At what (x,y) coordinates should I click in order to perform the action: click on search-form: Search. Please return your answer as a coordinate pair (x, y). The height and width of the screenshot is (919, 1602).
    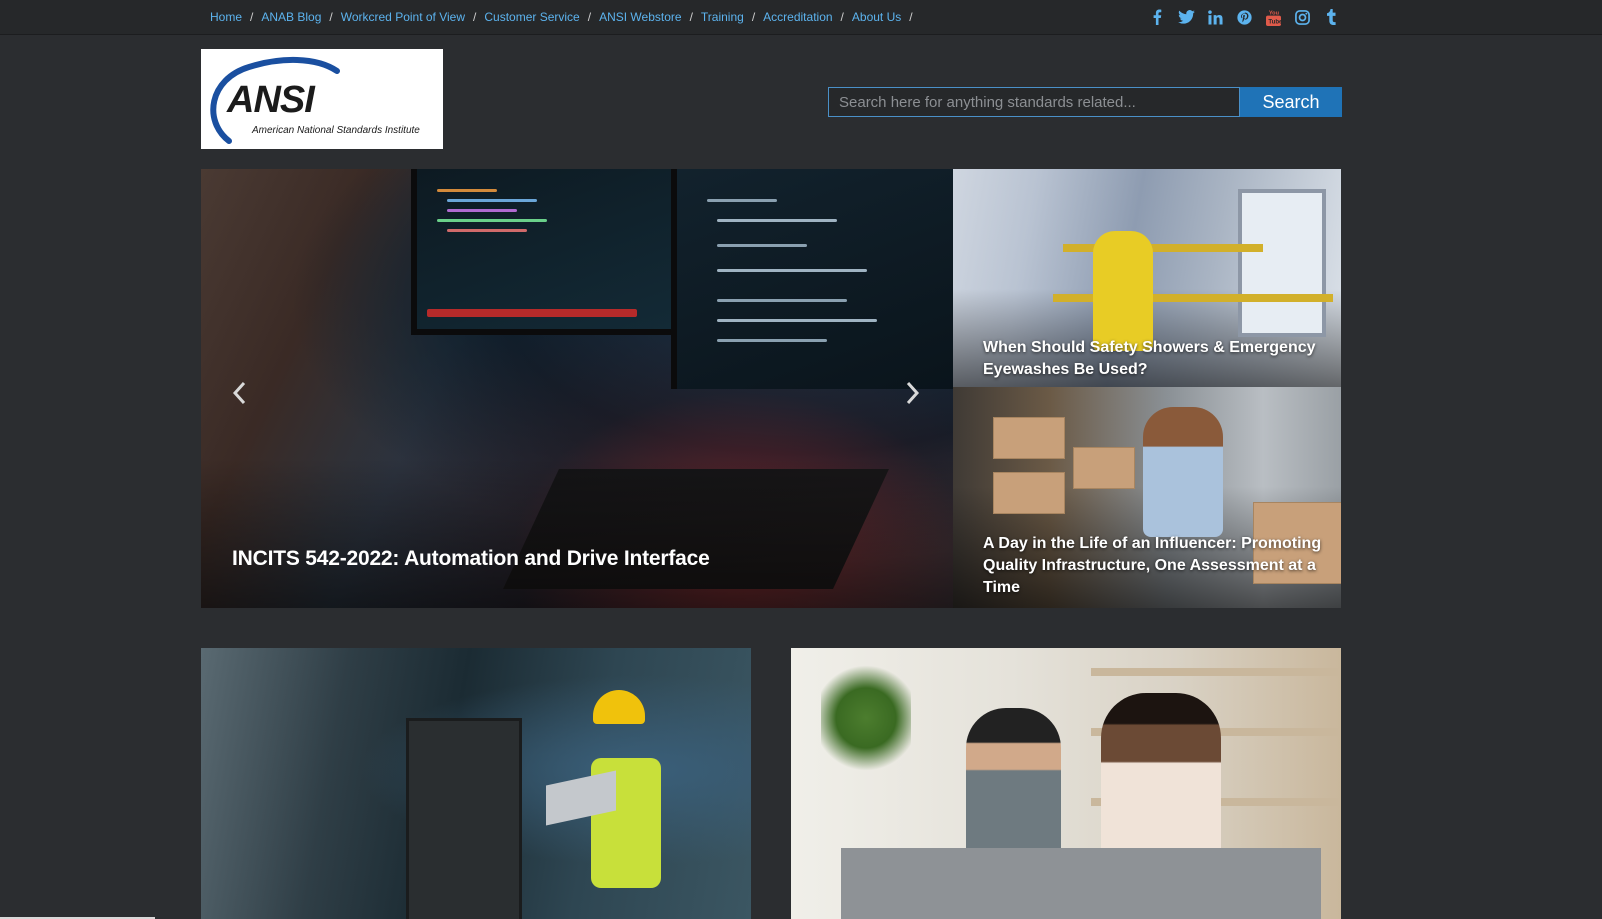
    Looking at the image, I should click on (1085, 102).